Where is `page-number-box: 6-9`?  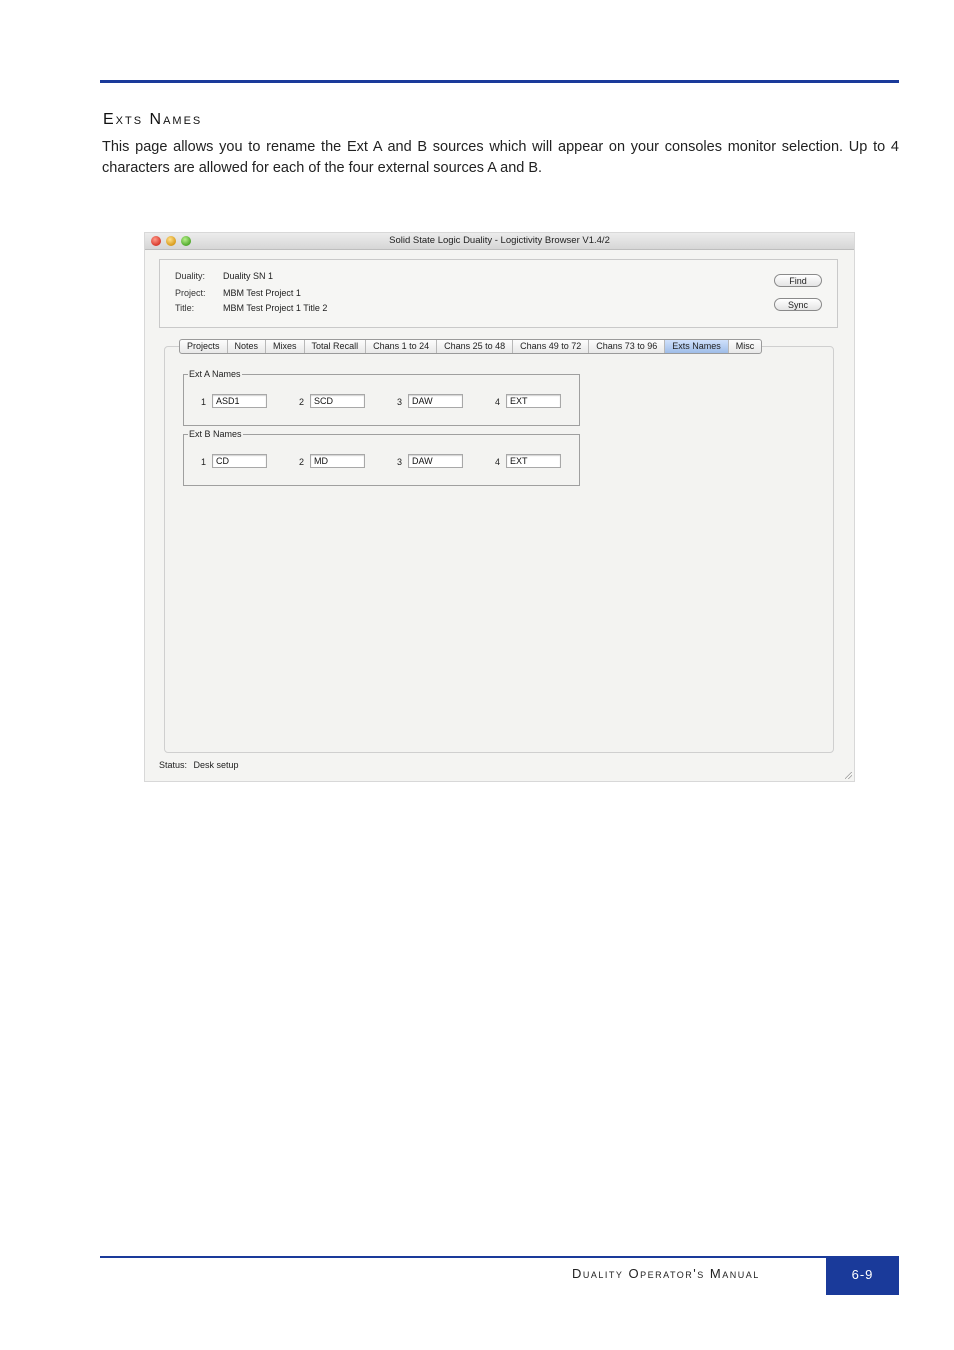 page-number-box: 6-9 is located at coordinates (862, 1276).